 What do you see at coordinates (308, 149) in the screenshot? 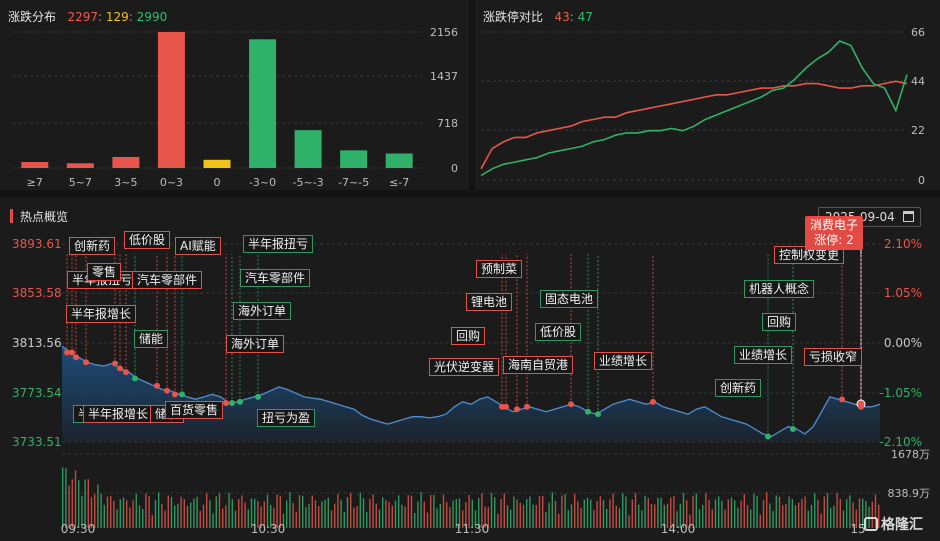
I see `bar` at bounding box center [308, 149].